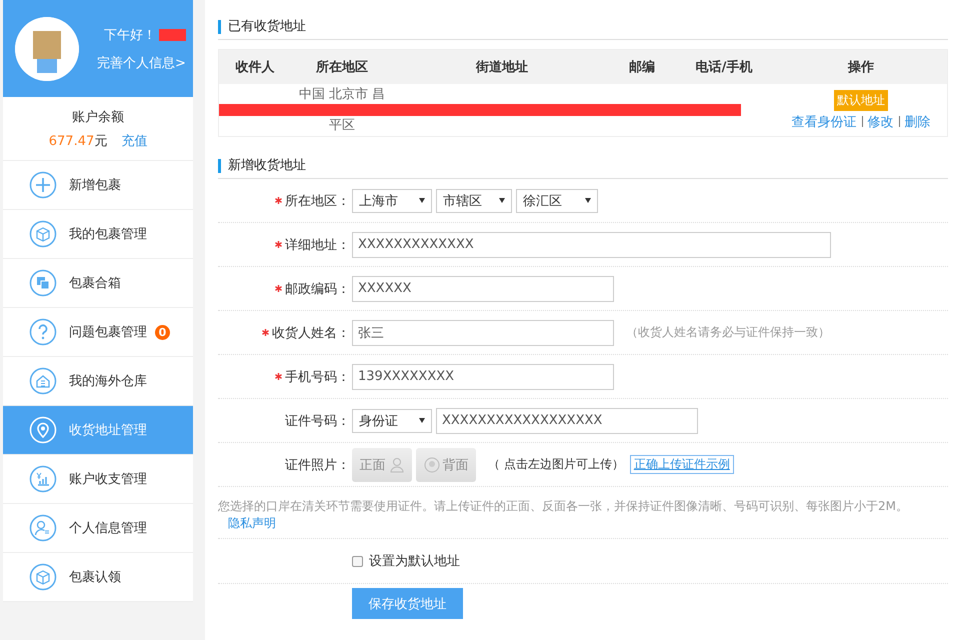  What do you see at coordinates (342, 94) in the screenshot?
I see `table-cell: 中国 北京市 昌` at bounding box center [342, 94].